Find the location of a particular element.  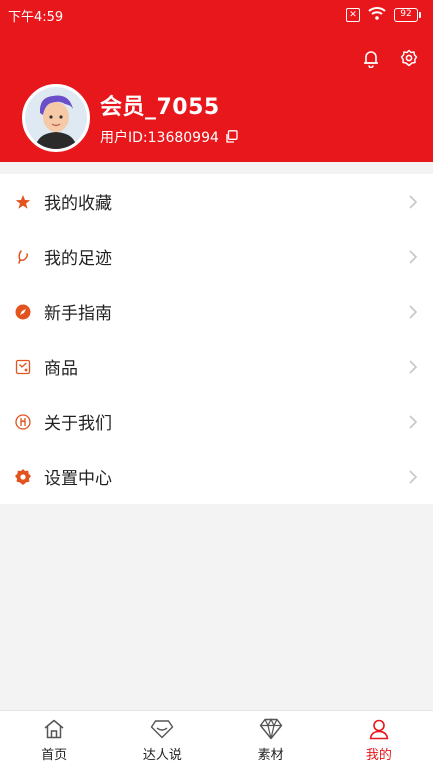

battery-level: 92 is located at coordinates (406, 15).